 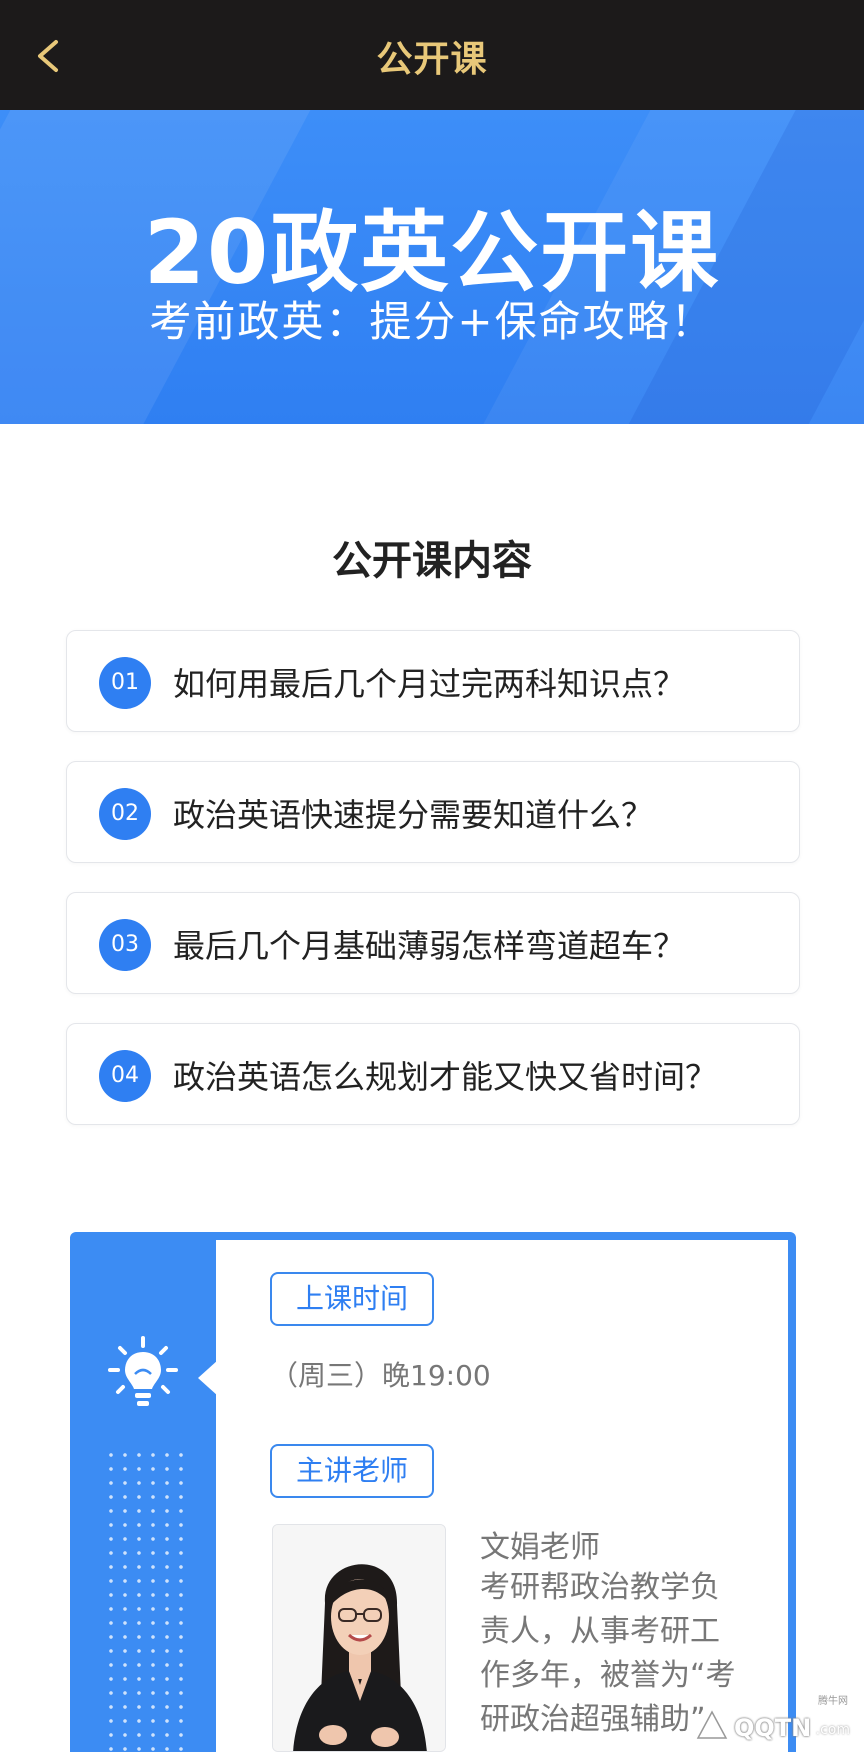 I want to click on teacher-photo, so click(x=359, y=1638).